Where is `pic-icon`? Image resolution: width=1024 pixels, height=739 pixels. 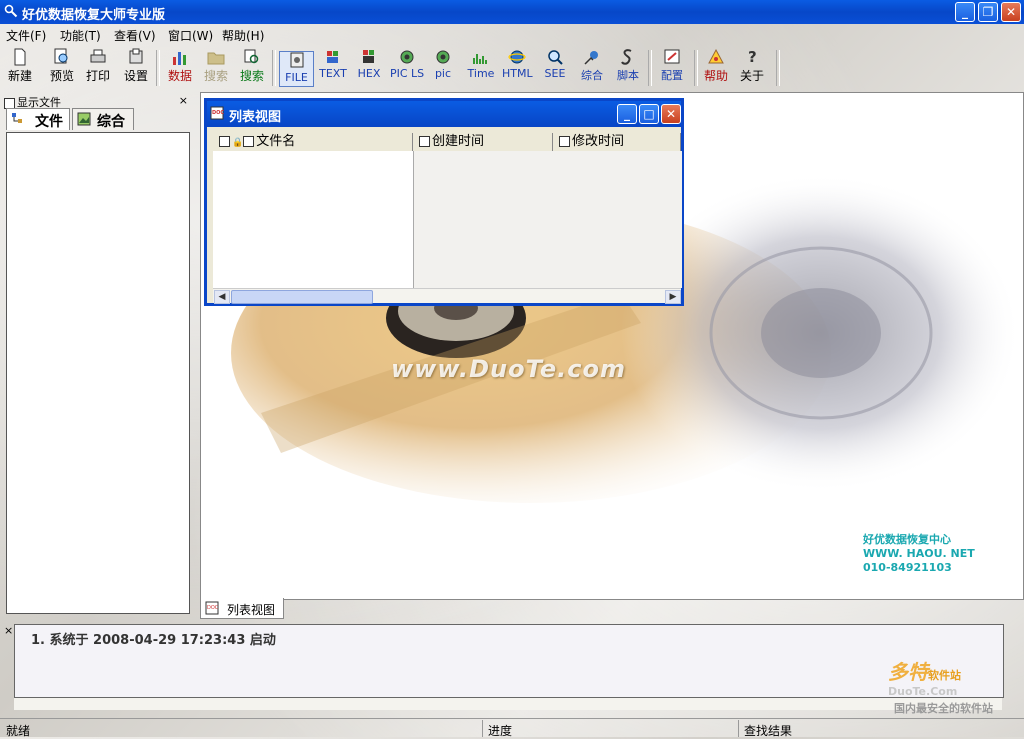 pic-icon is located at coordinates (443, 57).